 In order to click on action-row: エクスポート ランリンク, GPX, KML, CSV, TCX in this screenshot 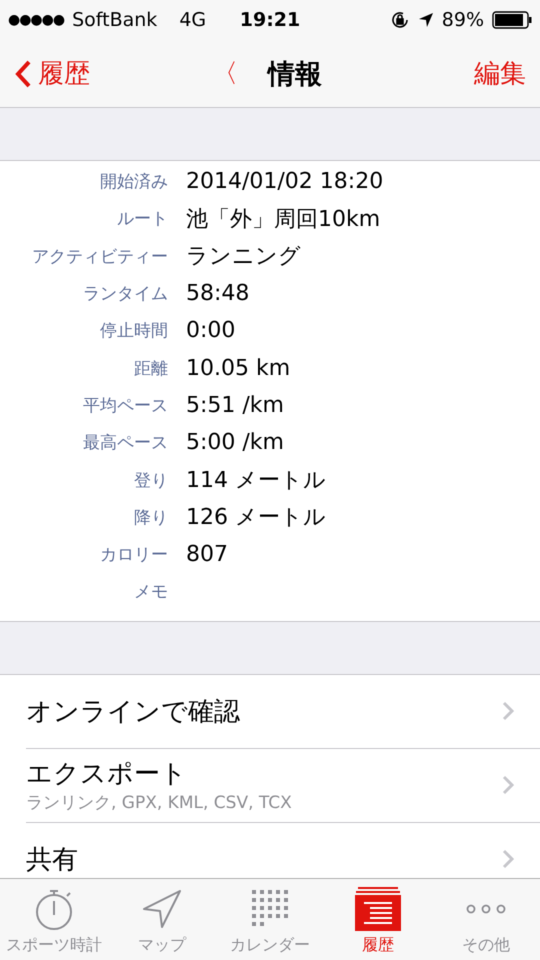, I will do `click(283, 785)`.